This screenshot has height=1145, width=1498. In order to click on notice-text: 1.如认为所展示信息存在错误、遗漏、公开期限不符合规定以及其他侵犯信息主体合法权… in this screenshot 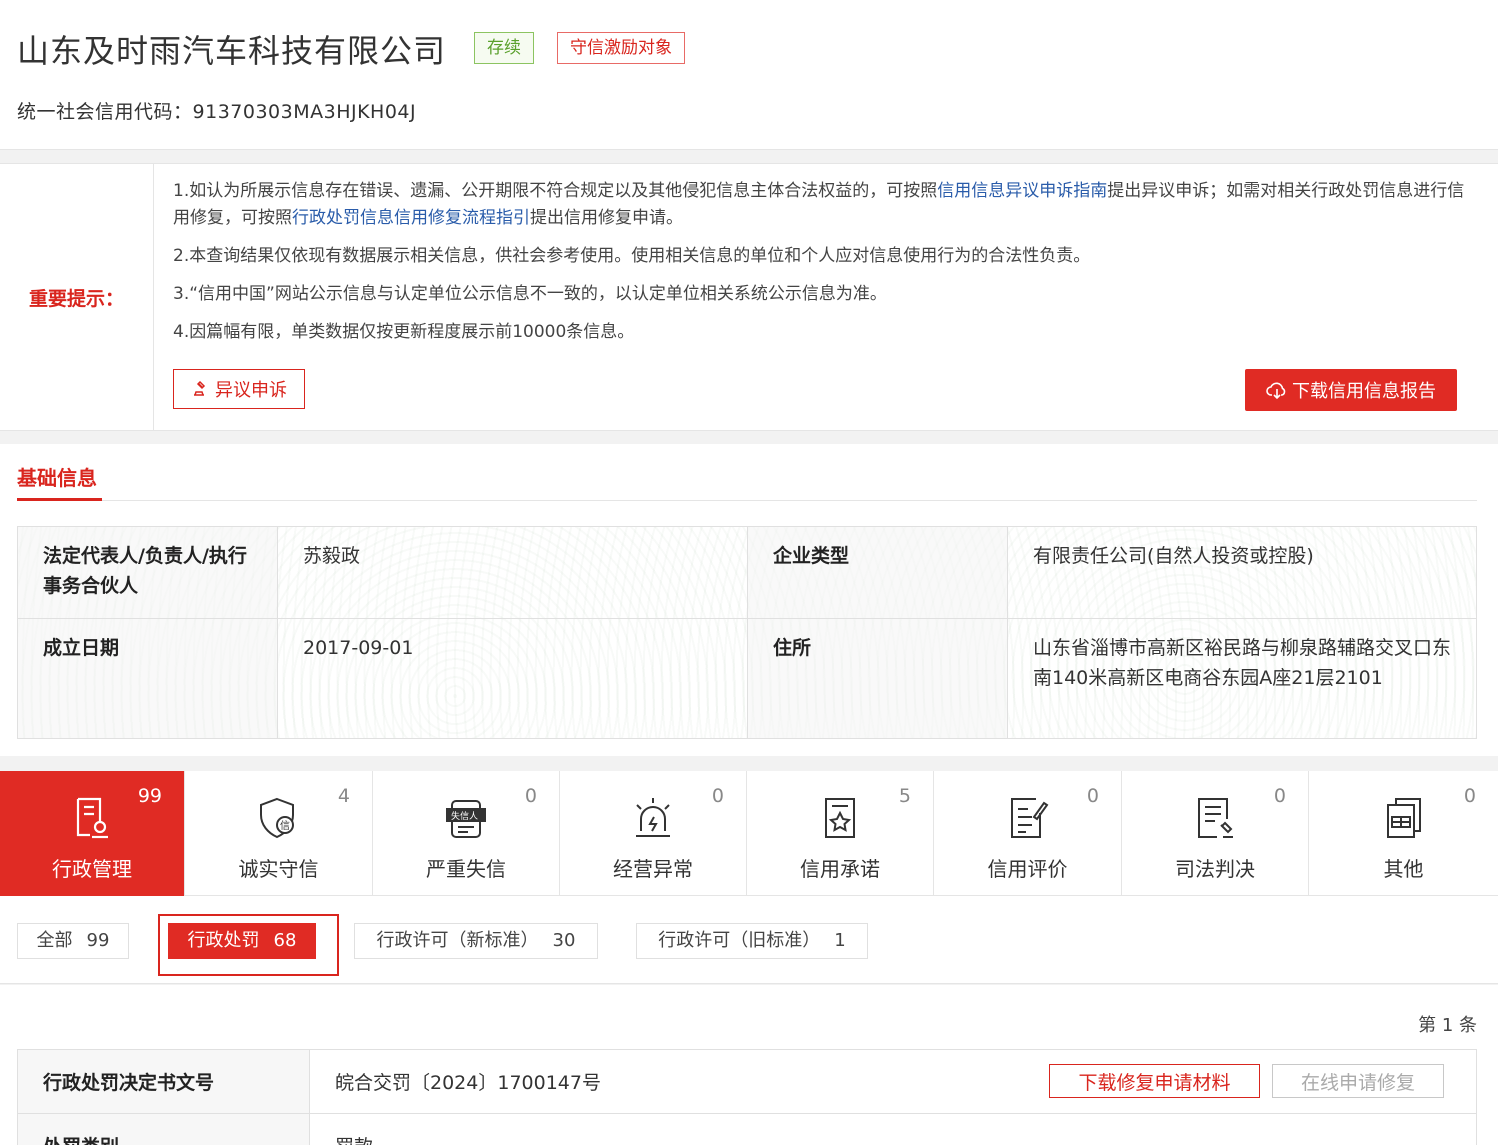, I will do `click(555, 191)`.